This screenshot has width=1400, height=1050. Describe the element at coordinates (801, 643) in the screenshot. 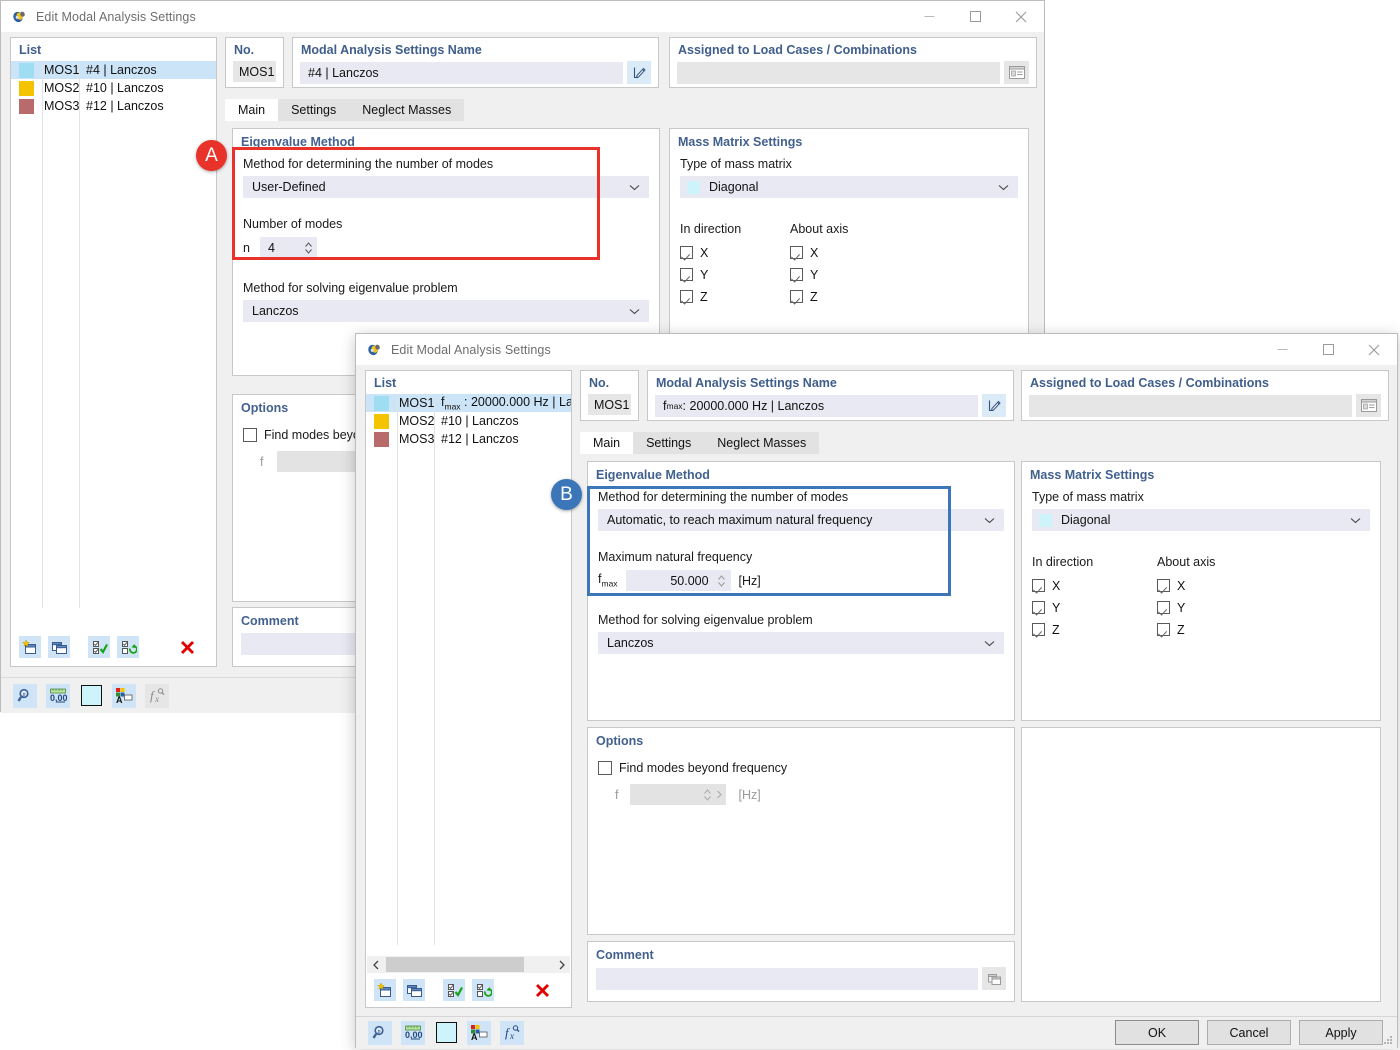

I see `front-solver-combo: Lanczos` at that location.